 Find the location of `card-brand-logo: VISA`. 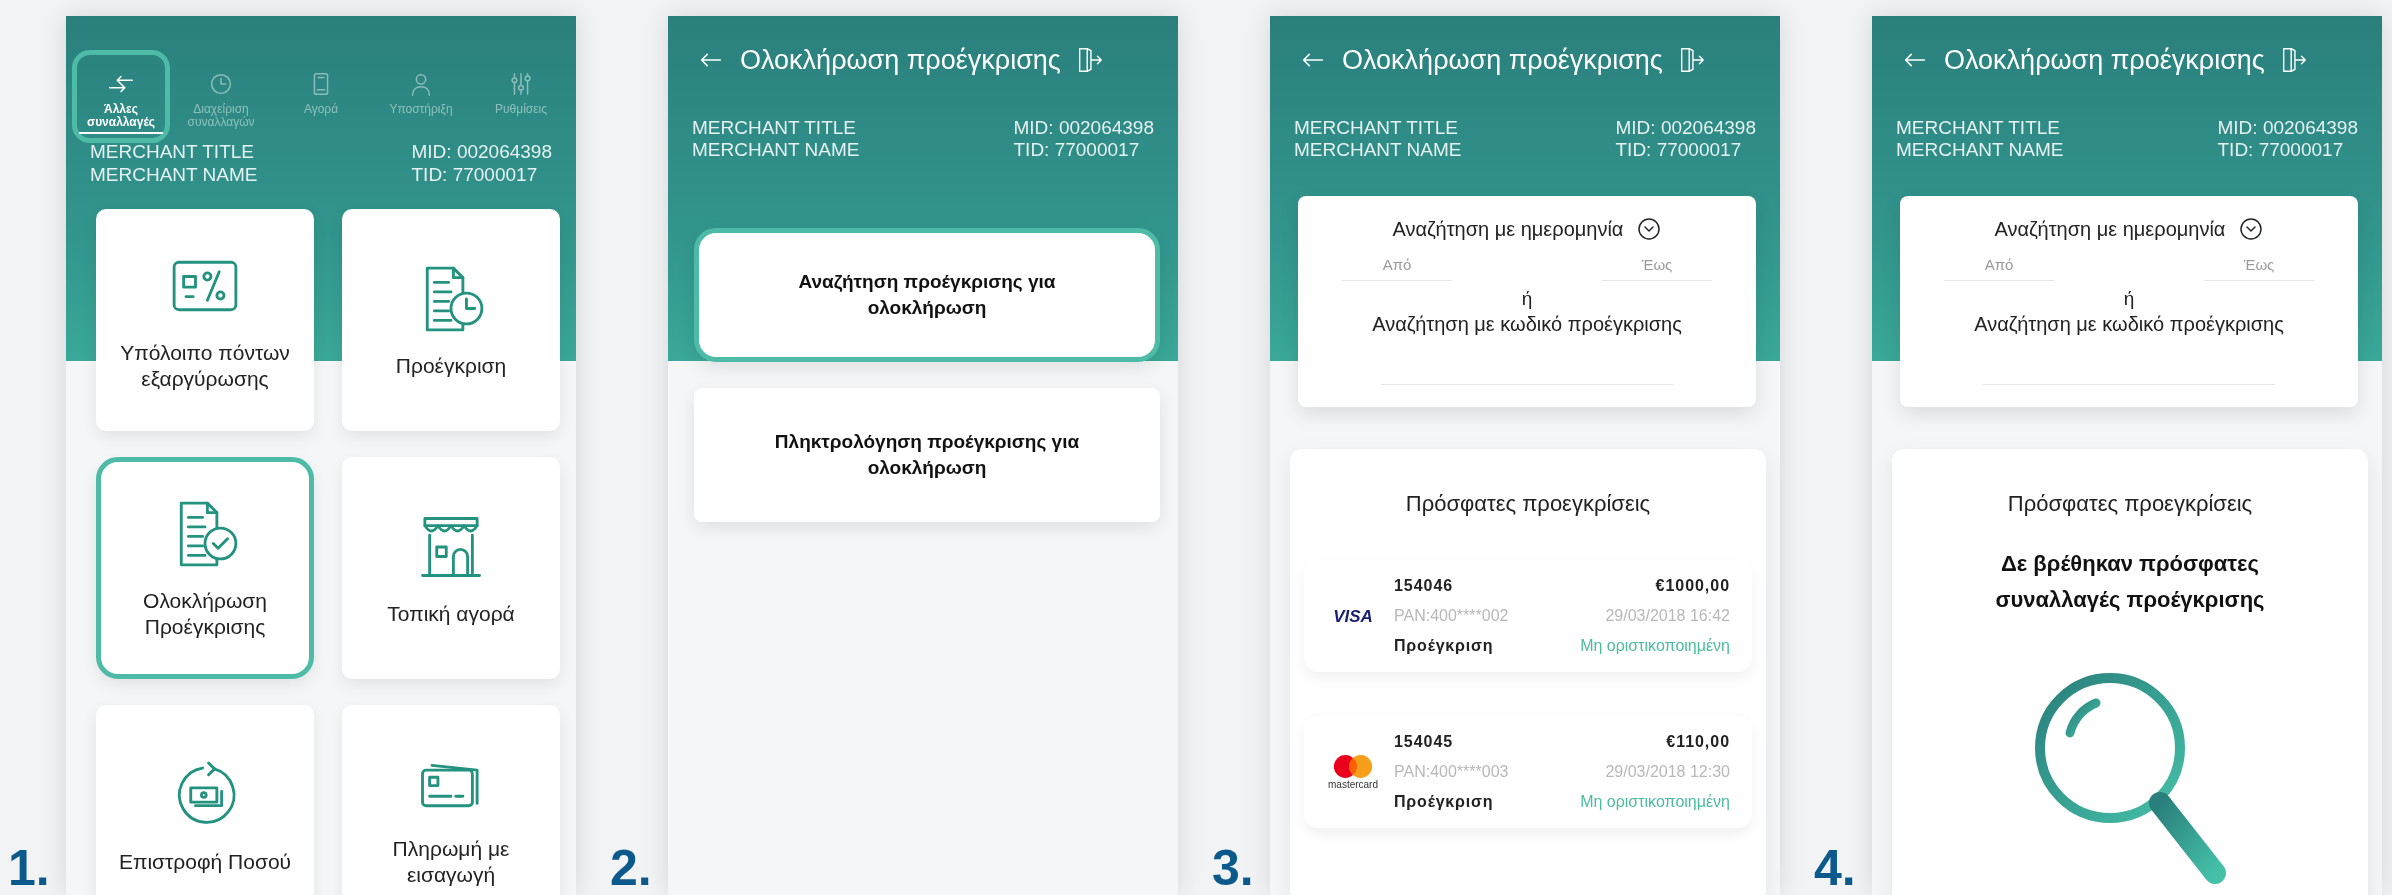

card-brand-logo: VISA is located at coordinates (1353, 616).